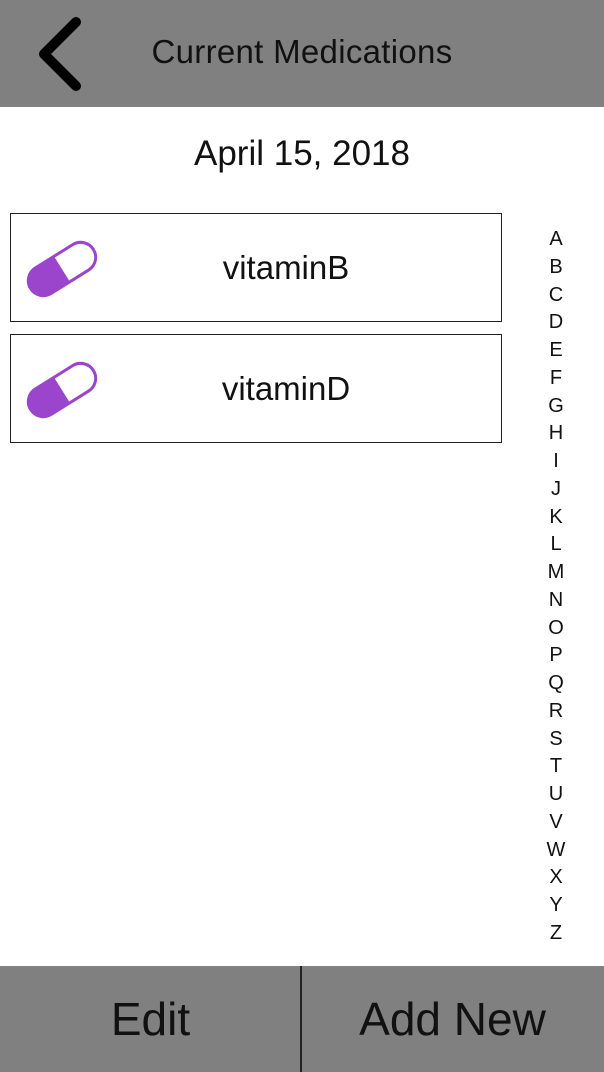  What do you see at coordinates (556, 906) in the screenshot?
I see `index-letter-y: Y` at bounding box center [556, 906].